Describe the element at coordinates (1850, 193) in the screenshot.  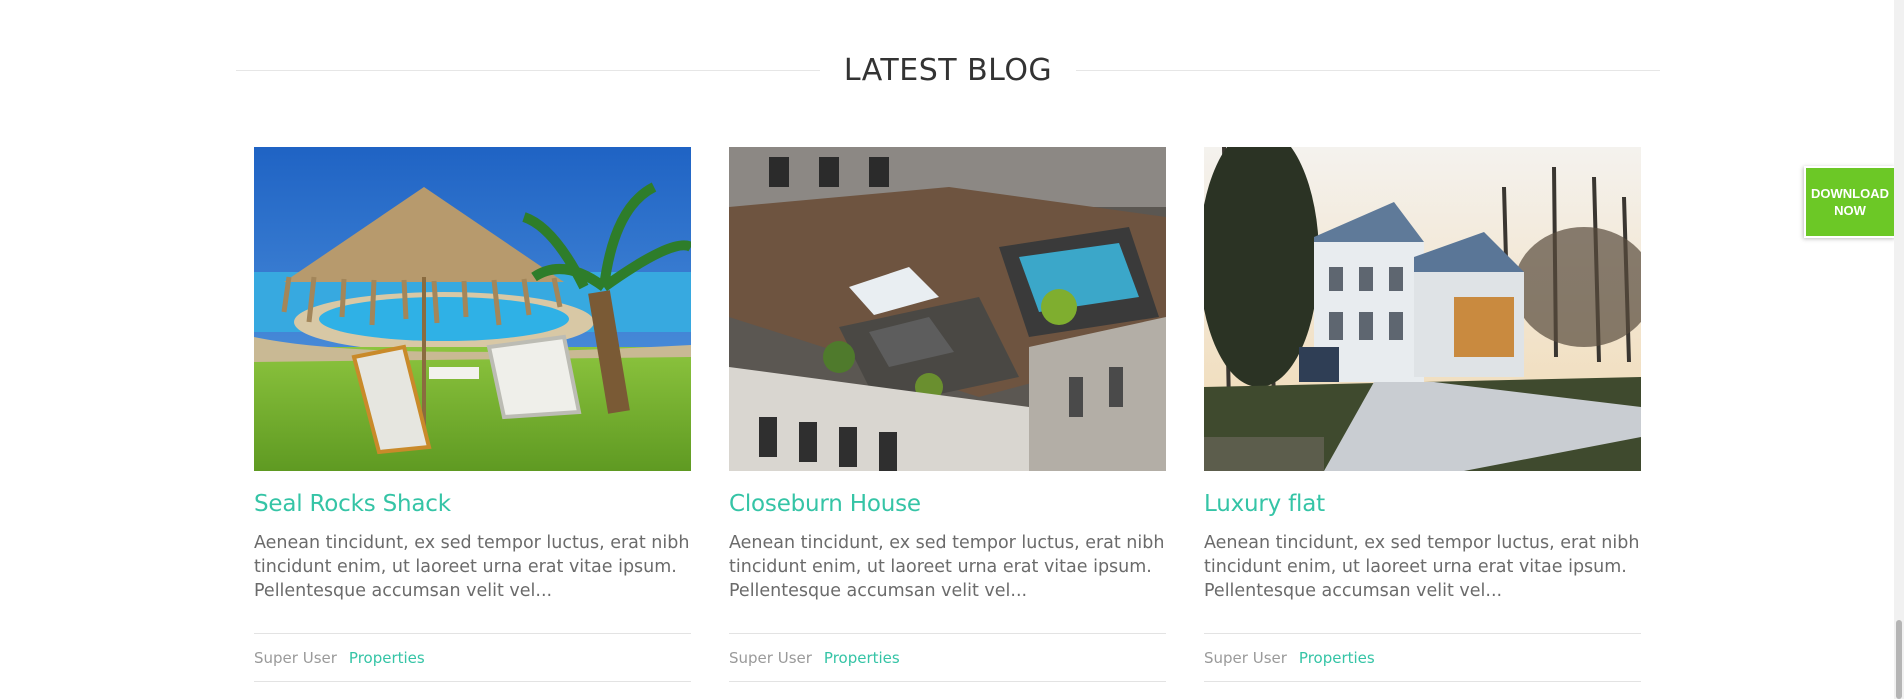
I see `download-label: DOWNLOAD` at that location.